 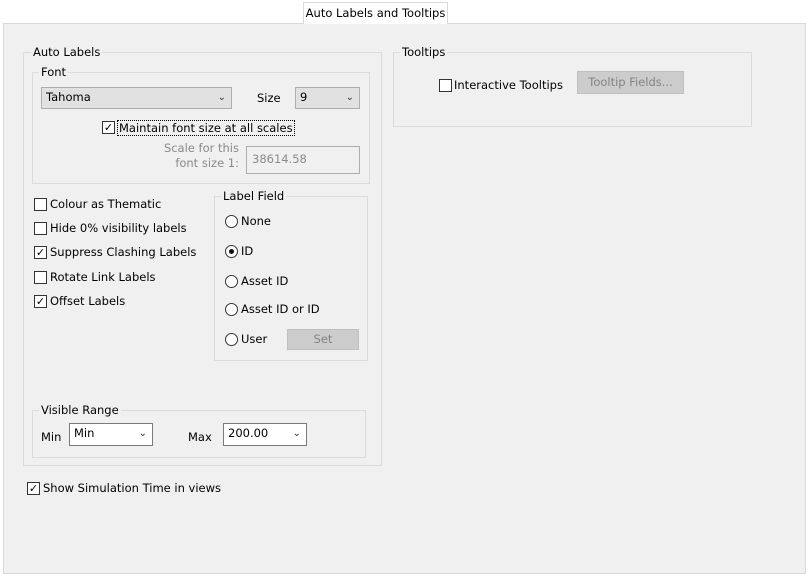 I want to click on radio-none-label: None, so click(x=256, y=221).